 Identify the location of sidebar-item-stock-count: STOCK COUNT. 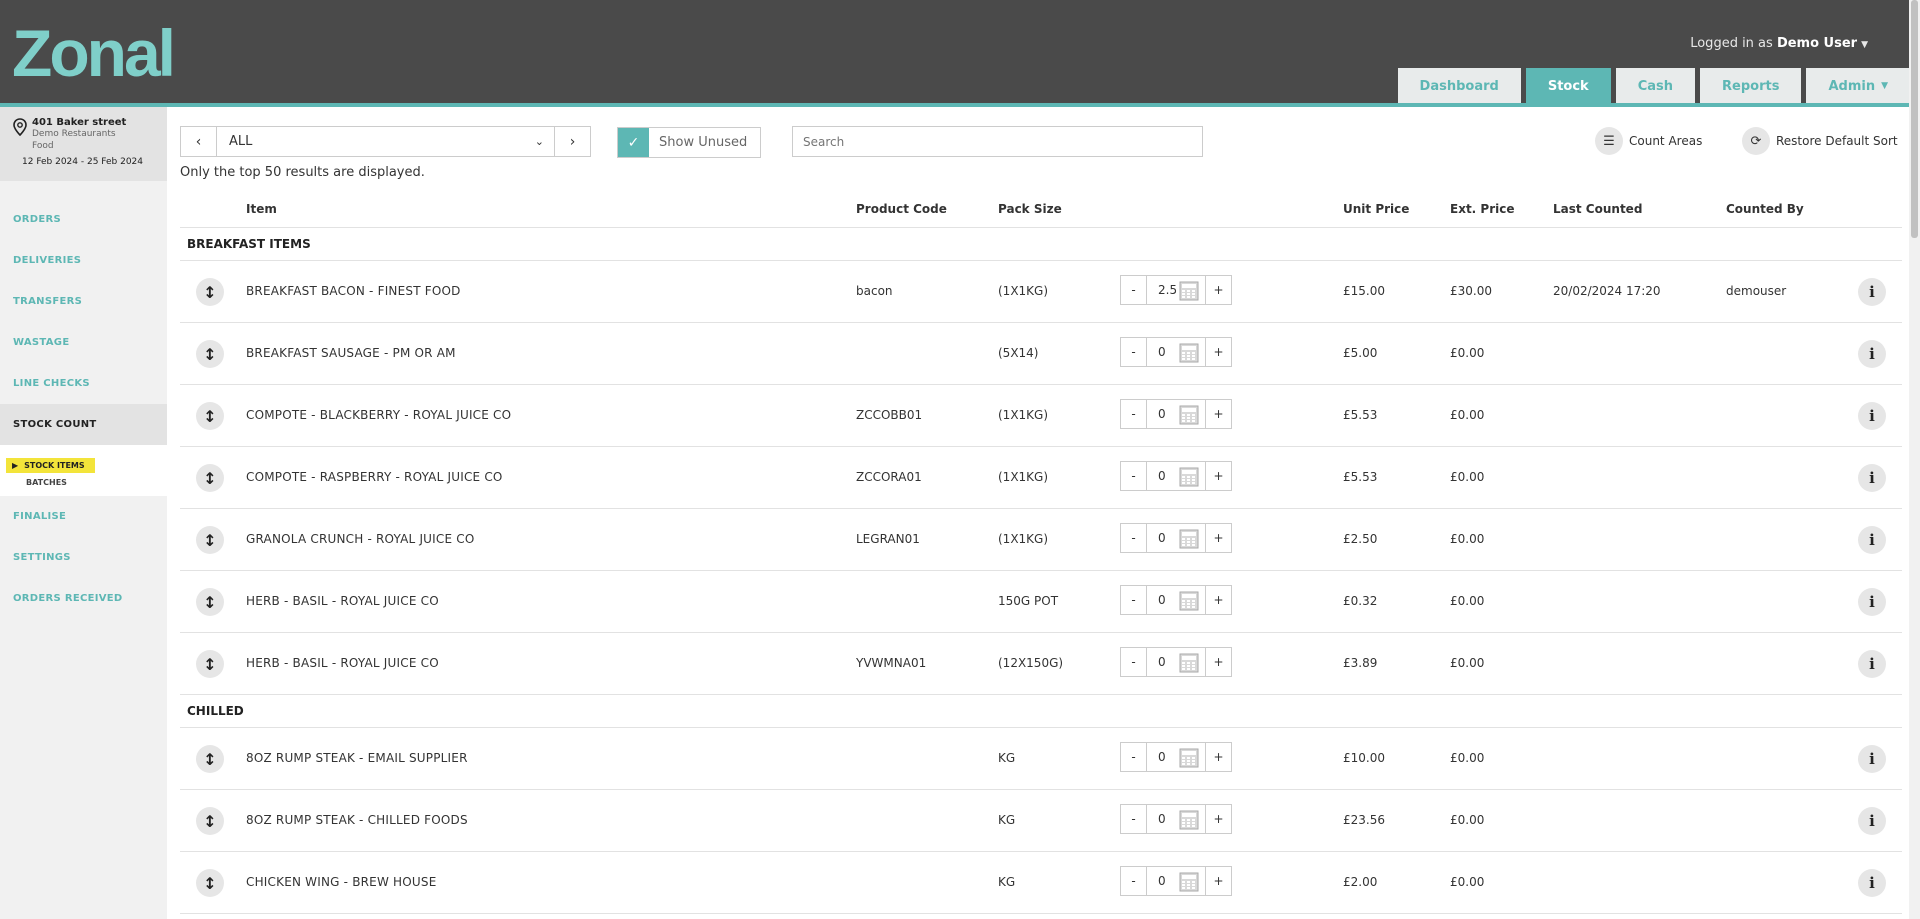
(83, 424).